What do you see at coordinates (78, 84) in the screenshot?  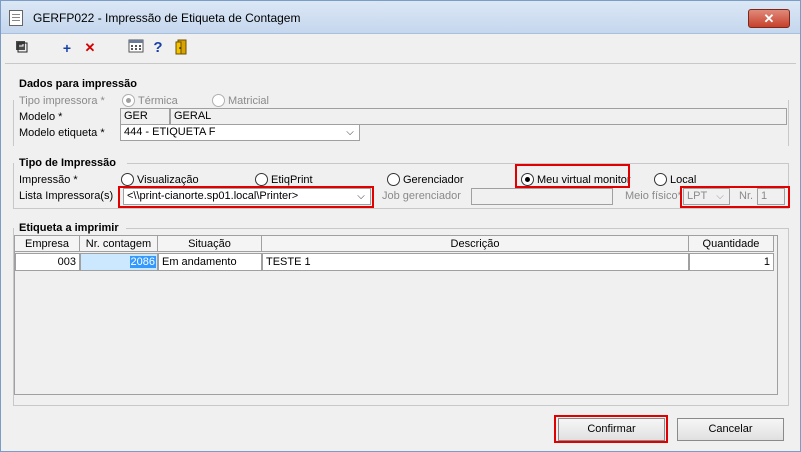 I see `section-dados-title: Dados para impressão` at bounding box center [78, 84].